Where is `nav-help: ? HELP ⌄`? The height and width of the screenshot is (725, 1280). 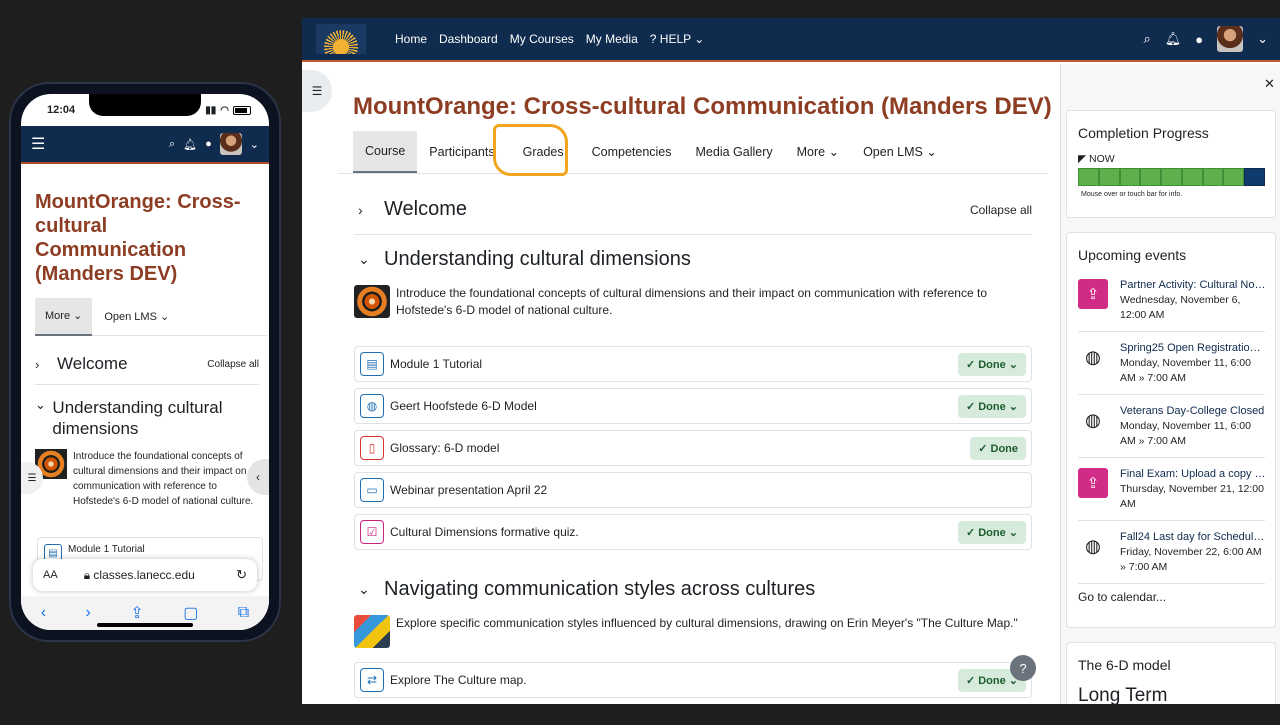
nav-help: ? HELP ⌄ is located at coordinates (677, 39).